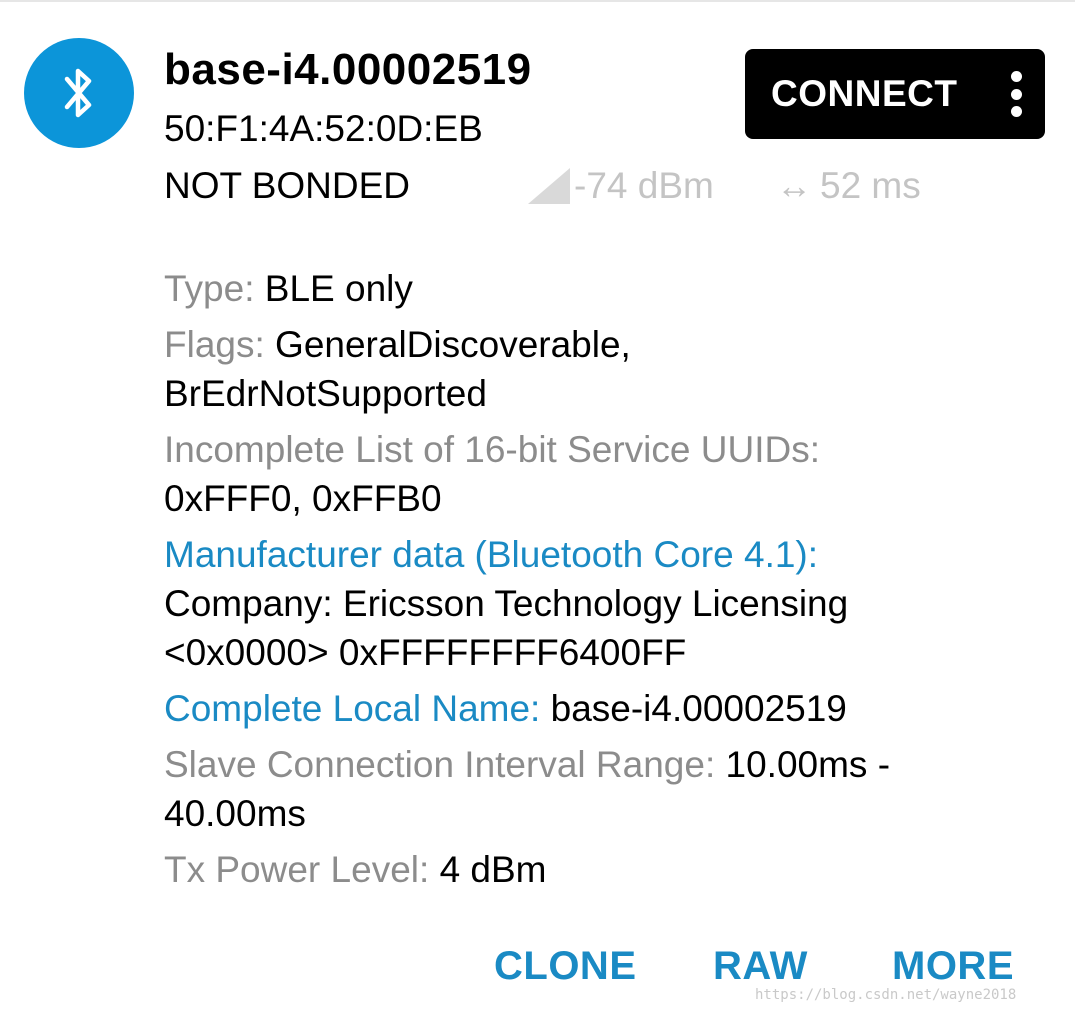 The width and height of the screenshot is (1075, 1017). Describe the element at coordinates (953, 966) in the screenshot. I see `more-button: MORE` at that location.